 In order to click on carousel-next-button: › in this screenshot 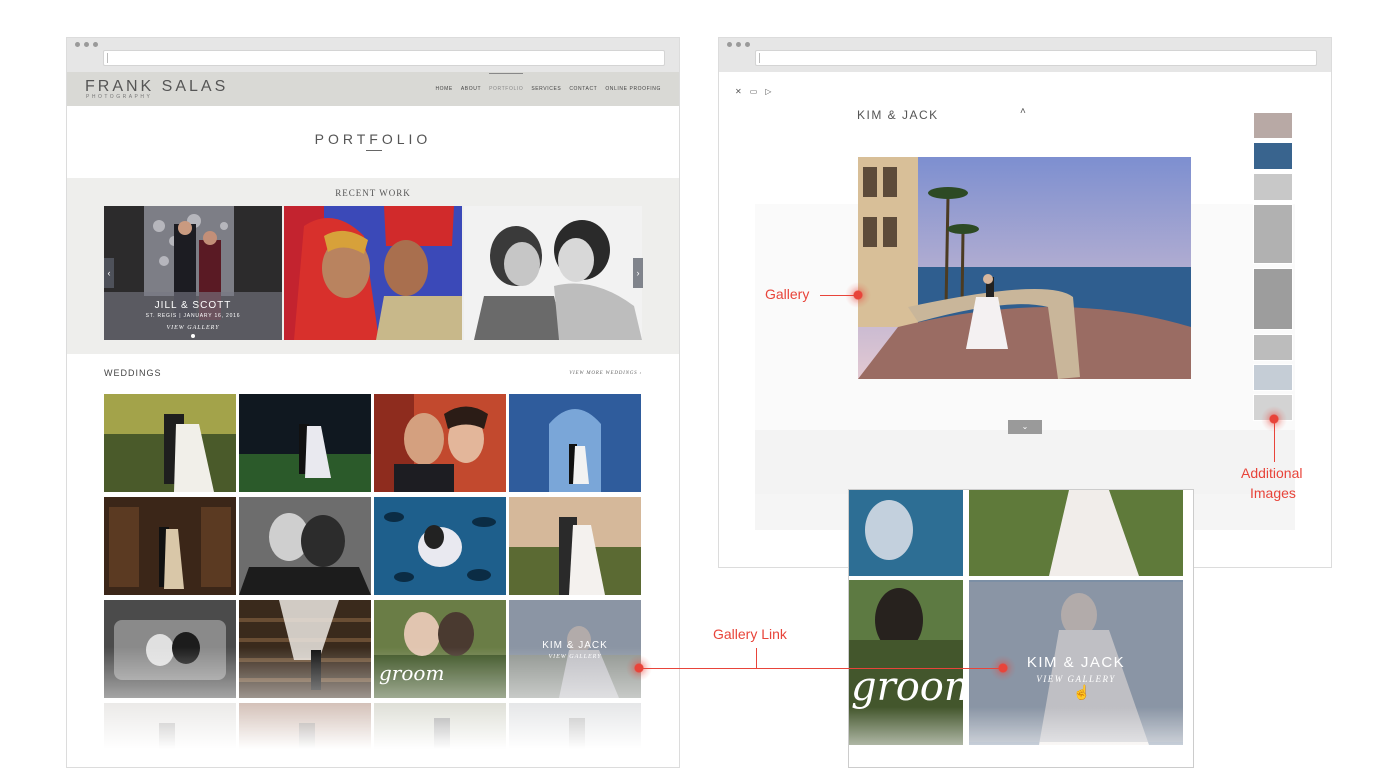, I will do `click(638, 273)`.